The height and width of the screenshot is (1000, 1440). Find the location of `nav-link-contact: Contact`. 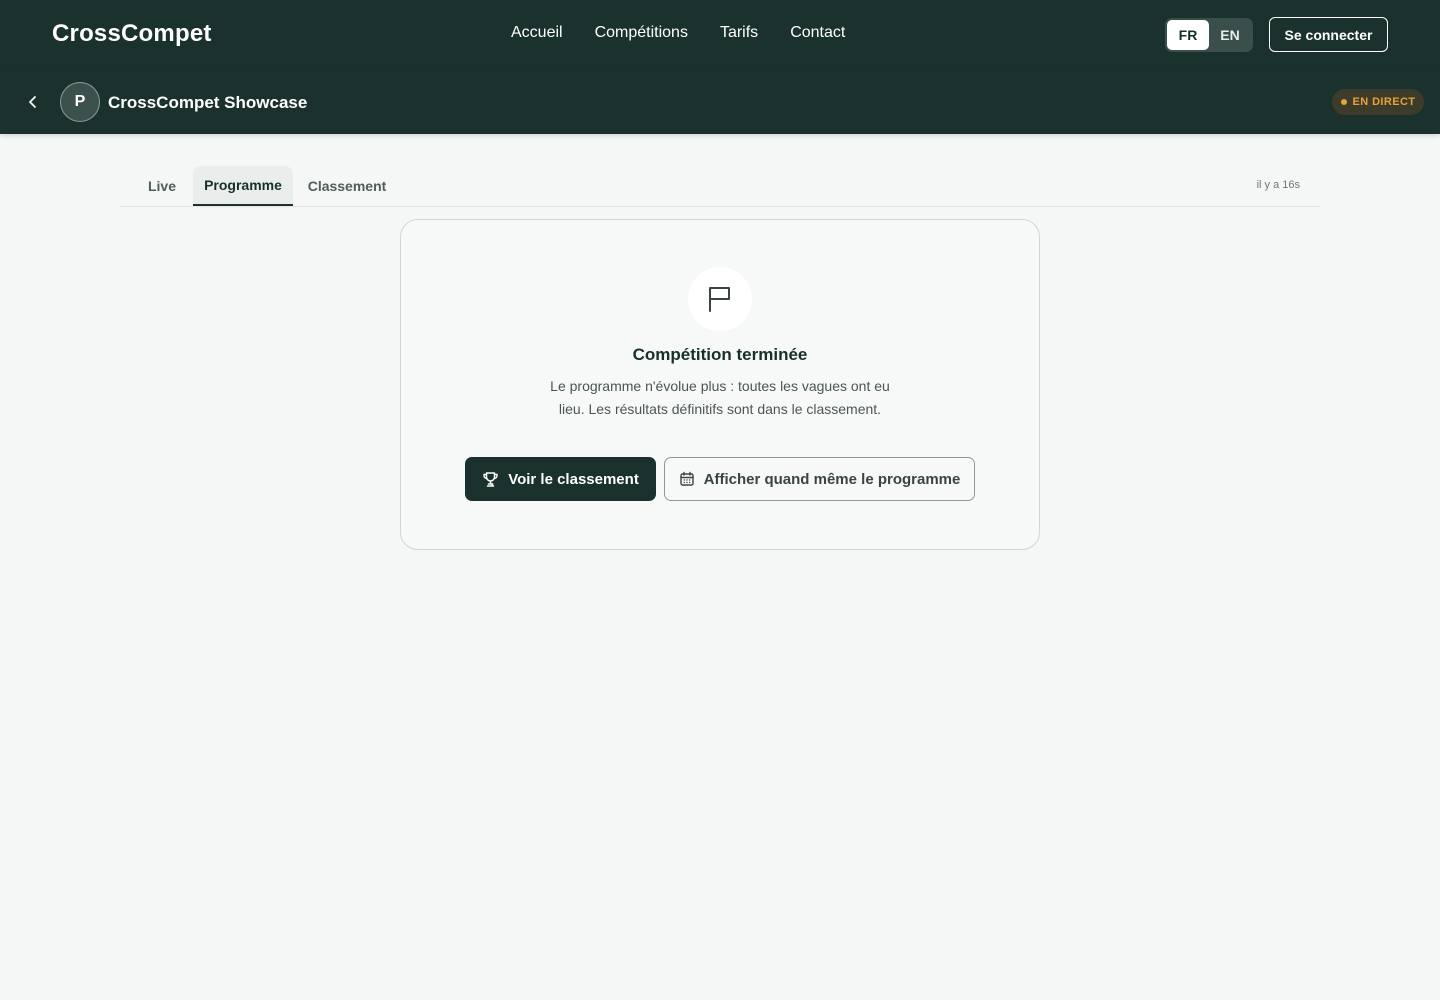

nav-link-contact: Contact is located at coordinates (817, 33).